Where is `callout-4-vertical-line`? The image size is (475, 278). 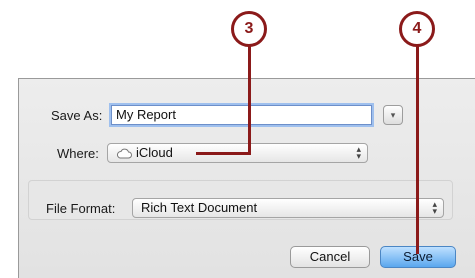
callout-4-vertical-line is located at coordinates (417, 148).